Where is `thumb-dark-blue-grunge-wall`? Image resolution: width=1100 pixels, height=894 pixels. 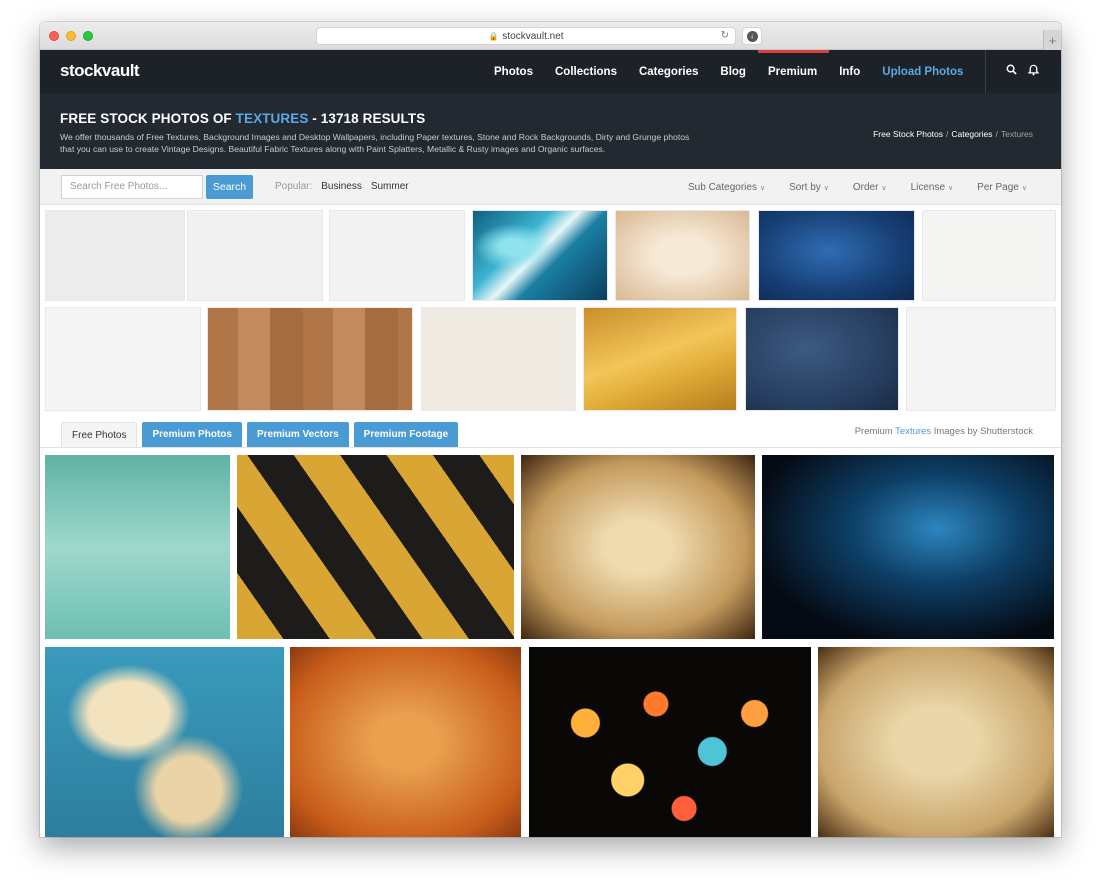
thumb-dark-blue-grunge-wall is located at coordinates (836, 255).